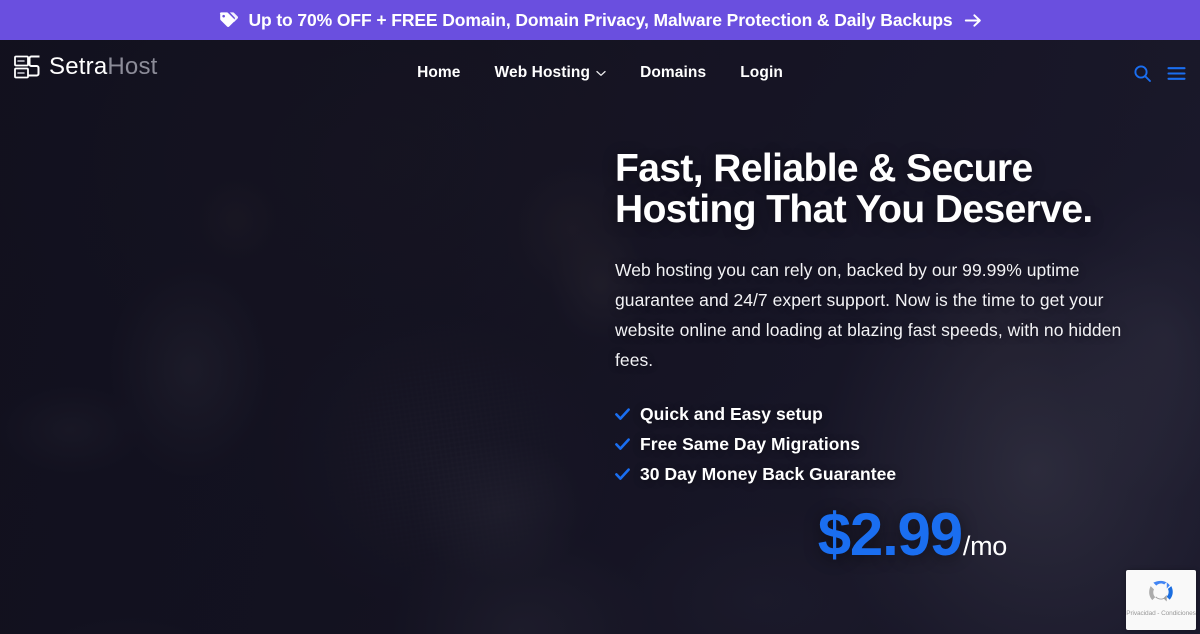 The width and height of the screenshot is (1200, 634). I want to click on feature-item-label: Quick and Easy setup, so click(731, 413).